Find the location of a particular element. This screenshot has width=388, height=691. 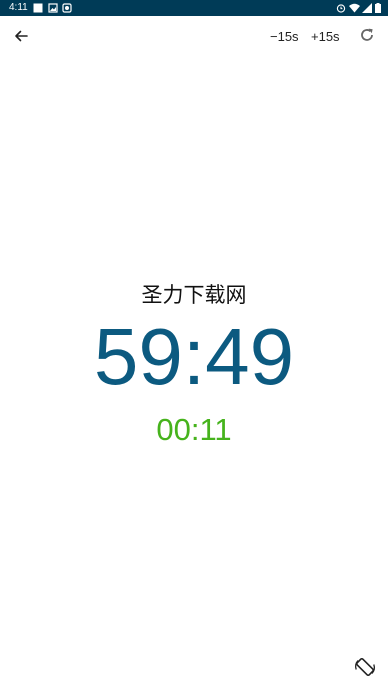

elapsed-time: 00:11 is located at coordinates (194, 429).